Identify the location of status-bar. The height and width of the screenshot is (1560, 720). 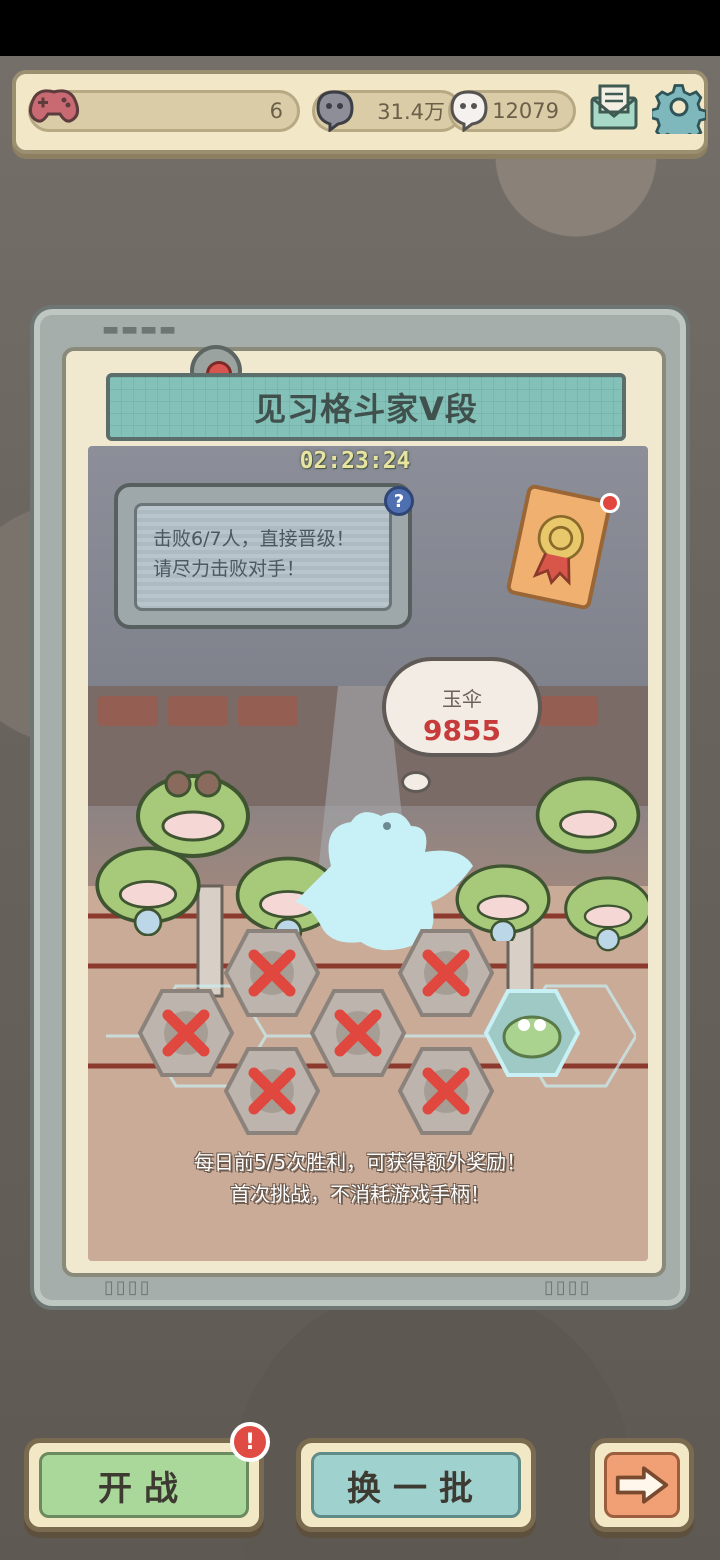
(360, 28).